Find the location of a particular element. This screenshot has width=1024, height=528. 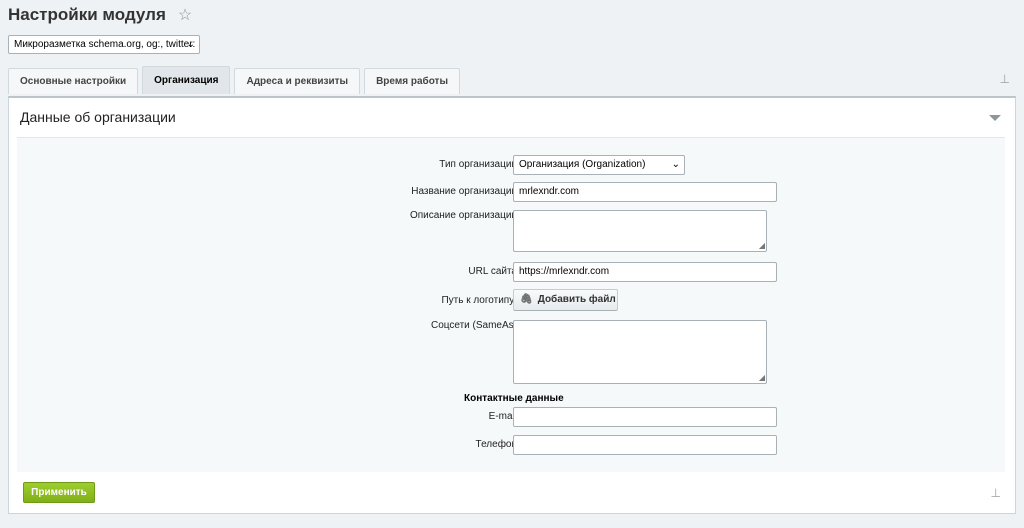

page-title: Настройки модуля ☆ is located at coordinates (100, 15).